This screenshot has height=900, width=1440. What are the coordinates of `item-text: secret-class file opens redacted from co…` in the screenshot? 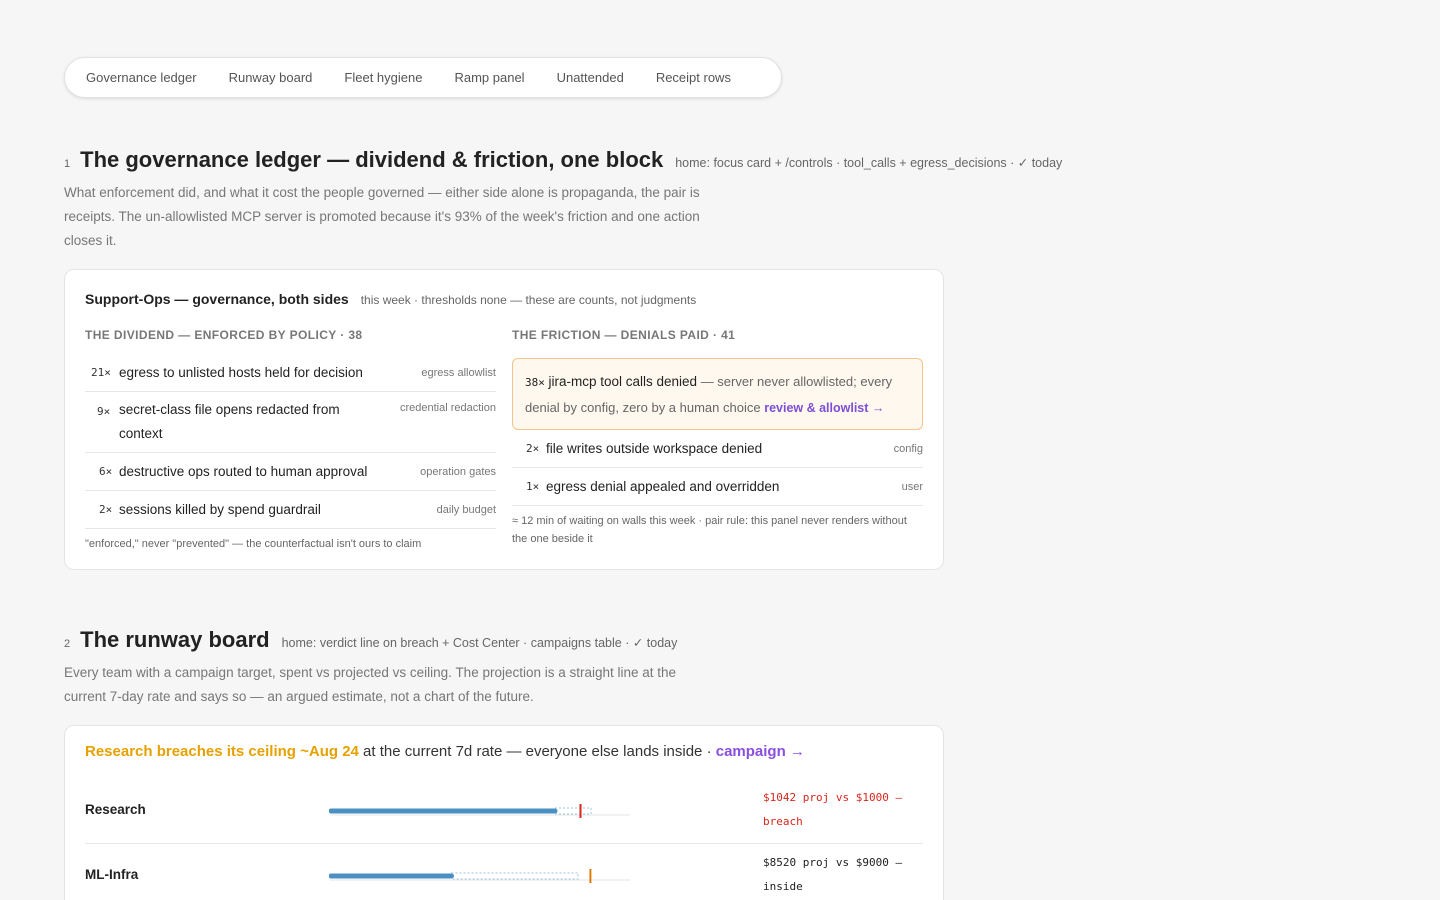 It's located at (229, 421).